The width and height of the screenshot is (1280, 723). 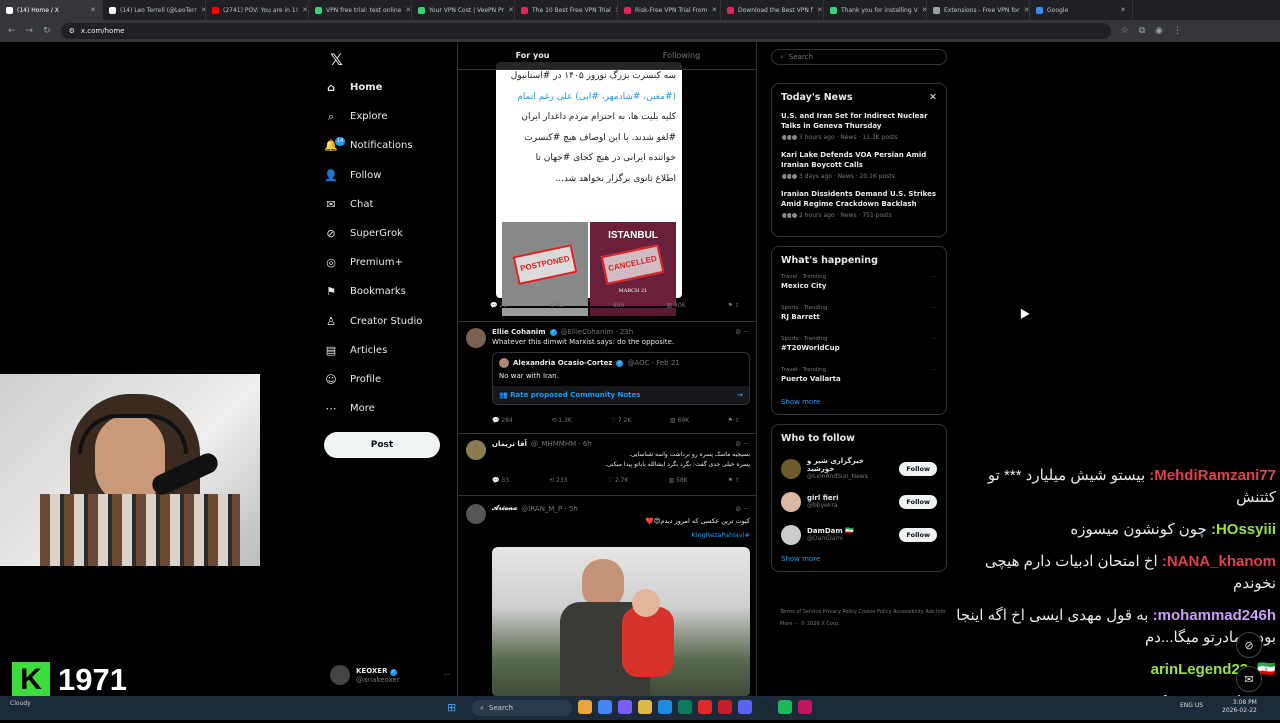 What do you see at coordinates (558, 480) in the screenshot?
I see `repost-icon: ⟲ 233` at bounding box center [558, 480].